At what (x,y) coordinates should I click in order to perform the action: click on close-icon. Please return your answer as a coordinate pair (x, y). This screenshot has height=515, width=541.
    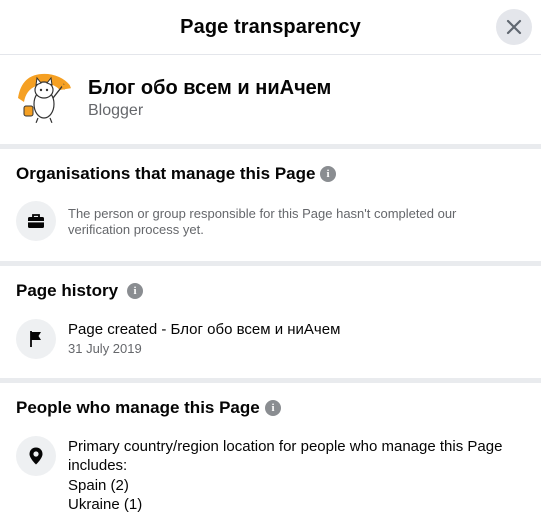
    Looking at the image, I should click on (514, 27).